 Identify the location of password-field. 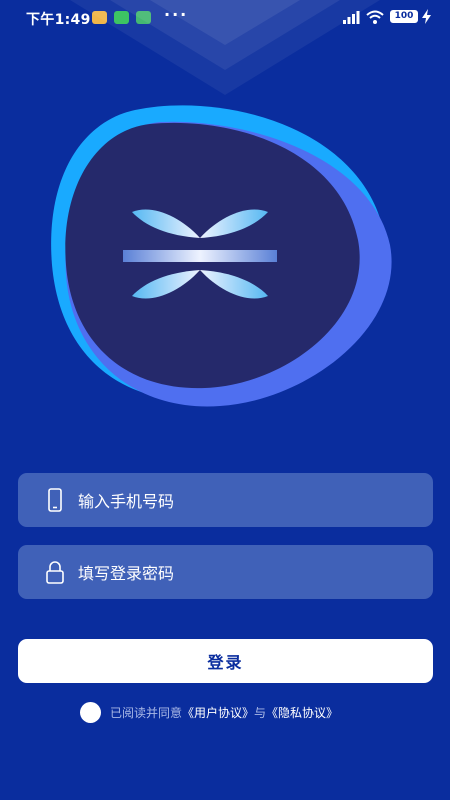
(225, 573).